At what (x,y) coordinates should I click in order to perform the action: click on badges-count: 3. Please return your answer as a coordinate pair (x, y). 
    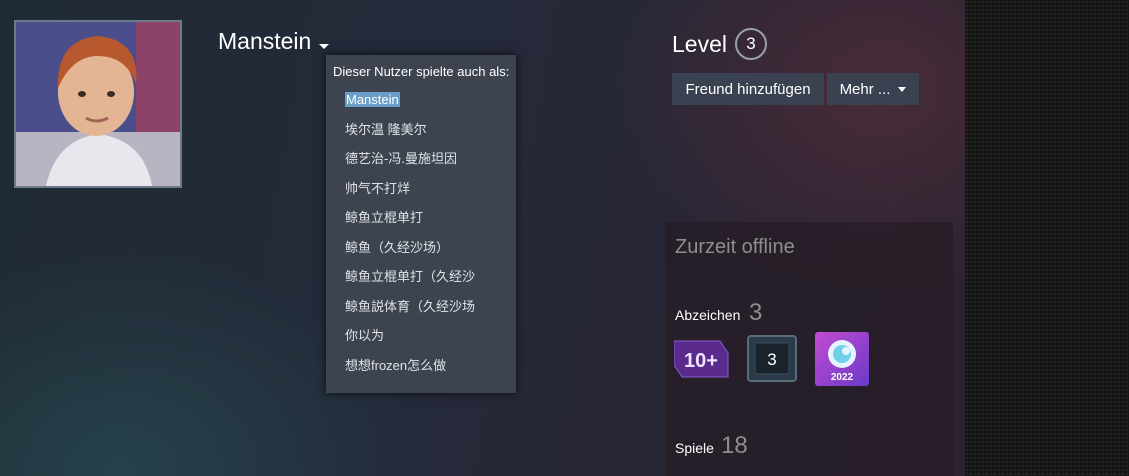
    Looking at the image, I should click on (755, 313).